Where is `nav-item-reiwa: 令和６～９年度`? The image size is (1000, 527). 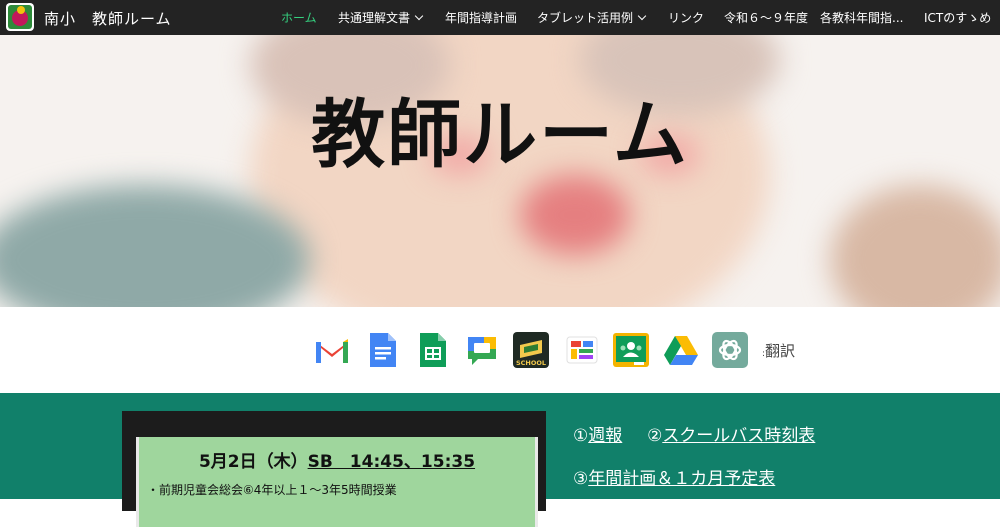
nav-item-reiwa: 令和６～９年度 is located at coordinates (766, 17).